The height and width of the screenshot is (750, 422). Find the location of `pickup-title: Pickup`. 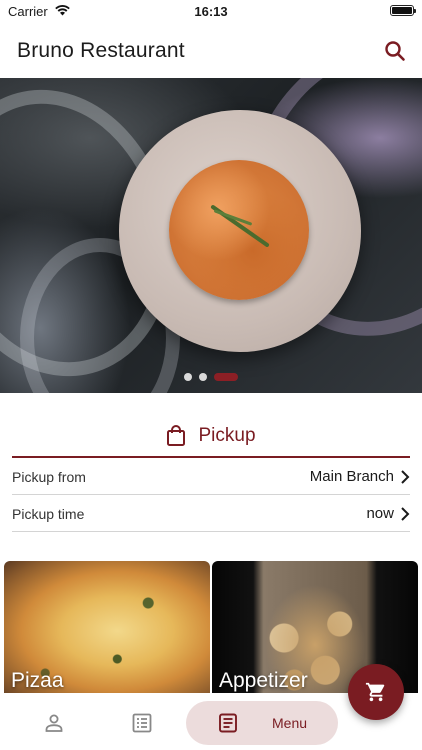

pickup-title: Pickup is located at coordinates (227, 435).